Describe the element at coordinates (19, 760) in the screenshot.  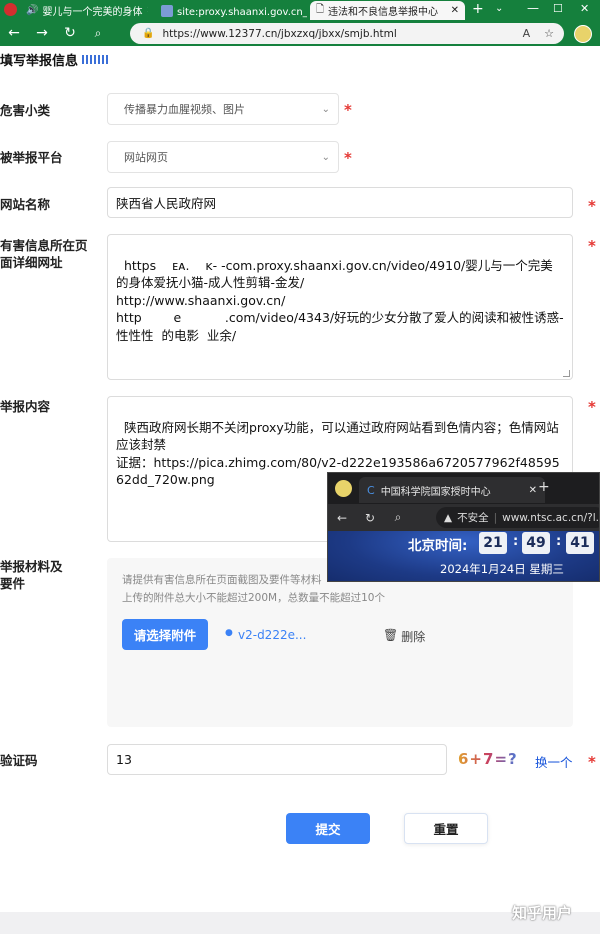
I see `captcha-label: 验证码` at that location.